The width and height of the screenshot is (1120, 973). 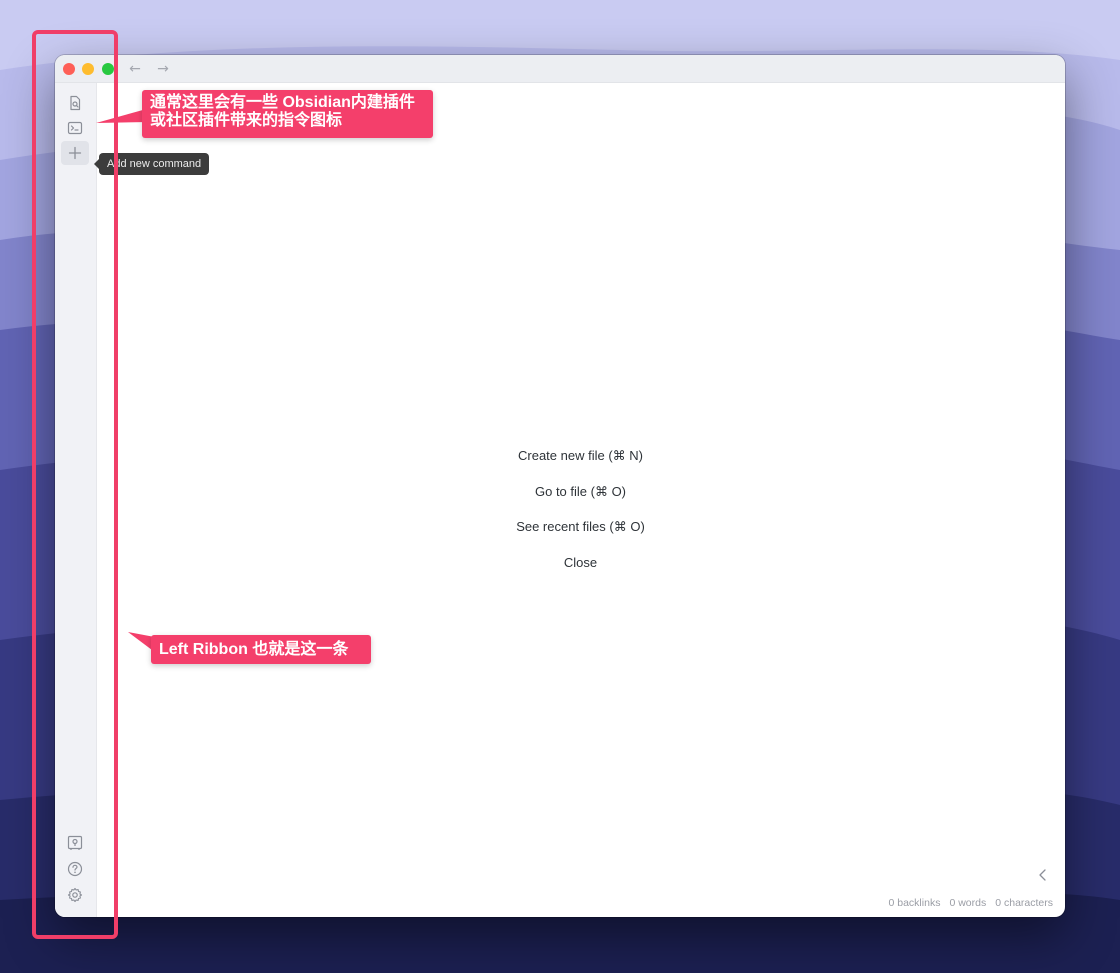 I want to click on status-bar: 0 backlinks 0 words 0 characters, so click(x=971, y=903).